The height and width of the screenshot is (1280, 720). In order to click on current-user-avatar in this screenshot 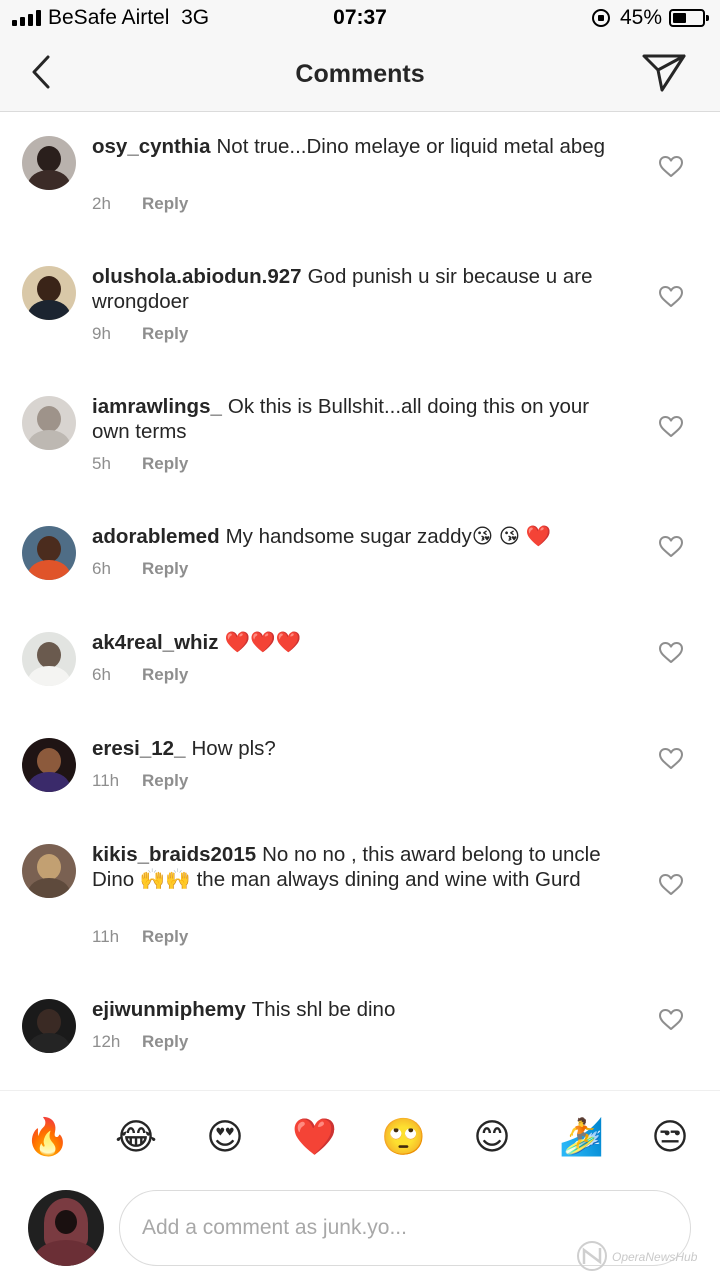, I will do `click(66, 1228)`.